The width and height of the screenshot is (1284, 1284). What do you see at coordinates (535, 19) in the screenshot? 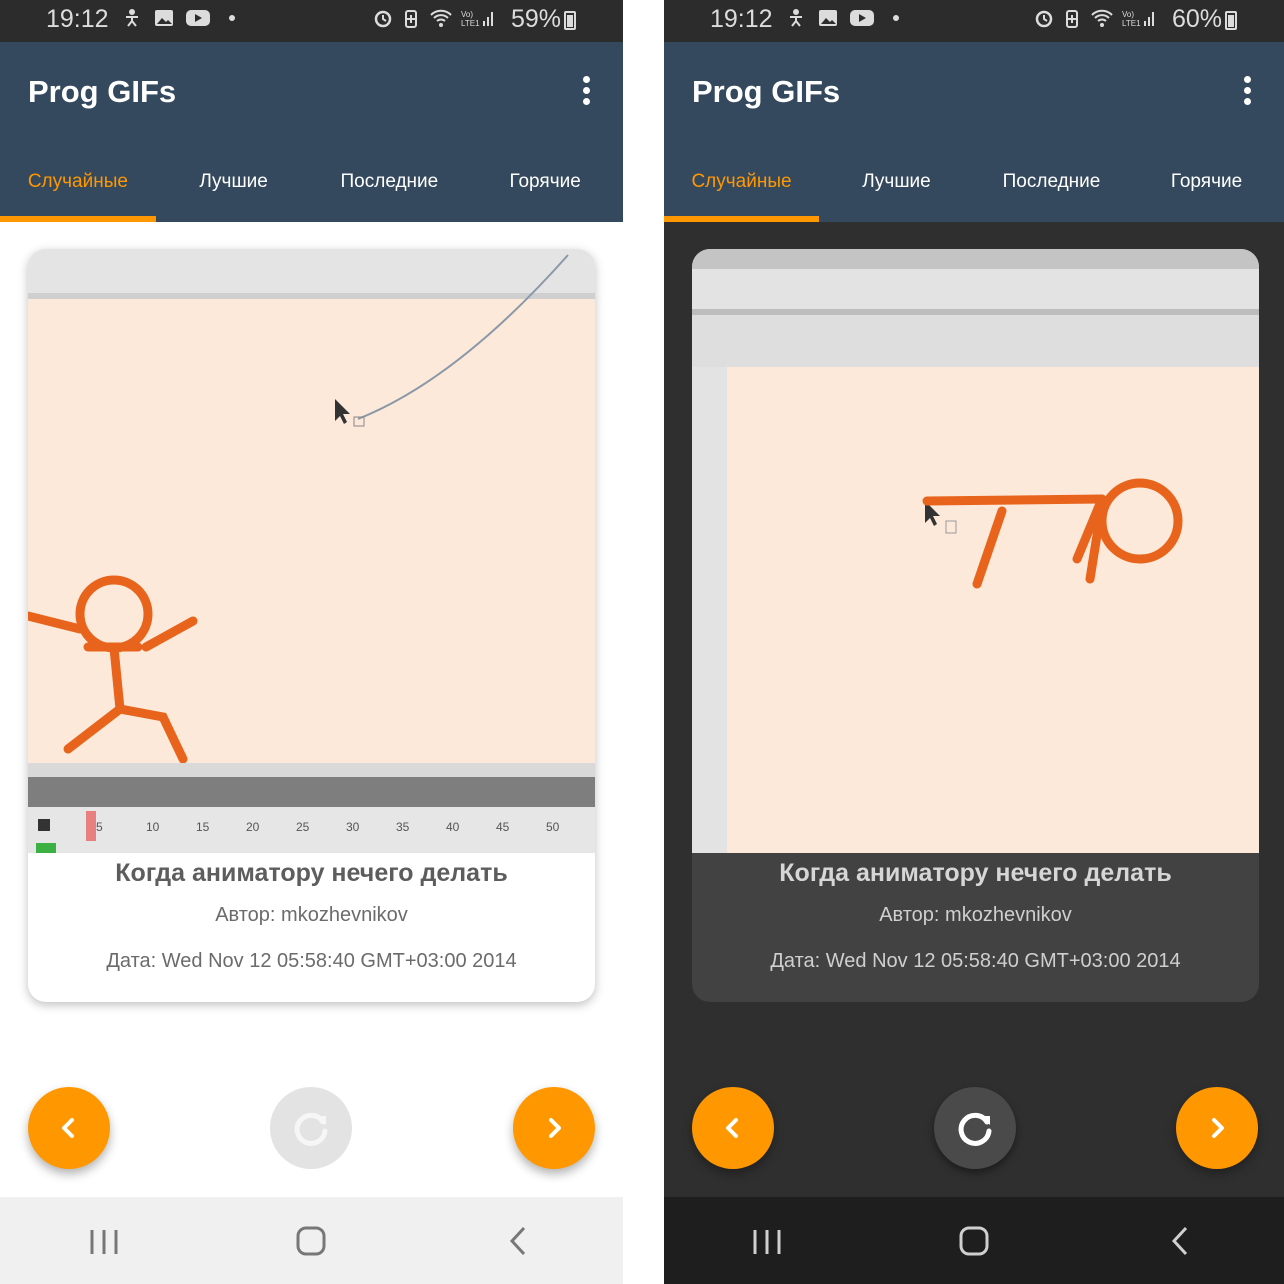
I see `battery-percent: 59%` at bounding box center [535, 19].